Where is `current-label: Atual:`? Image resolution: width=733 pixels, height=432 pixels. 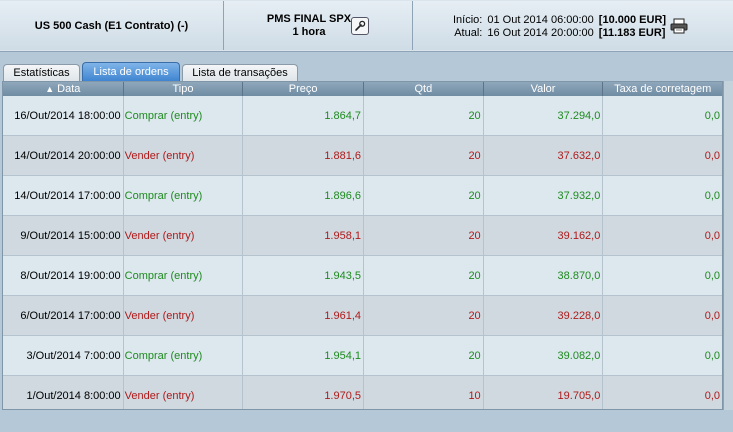 current-label: Atual: is located at coordinates (468, 33).